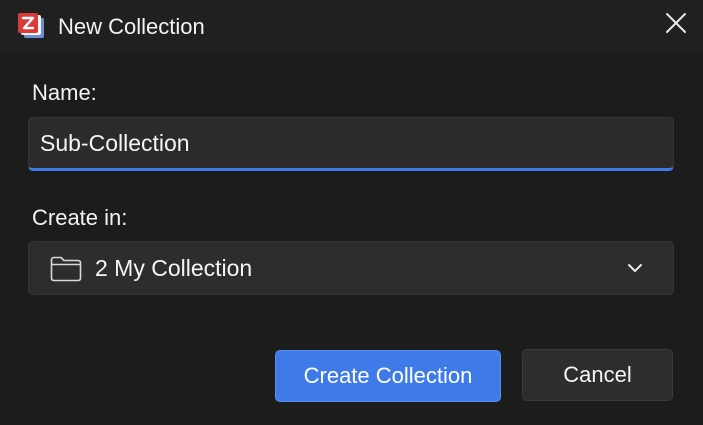 The image size is (703, 425). Describe the element at coordinates (635, 267) in the screenshot. I see `chevron-down-icon` at that location.